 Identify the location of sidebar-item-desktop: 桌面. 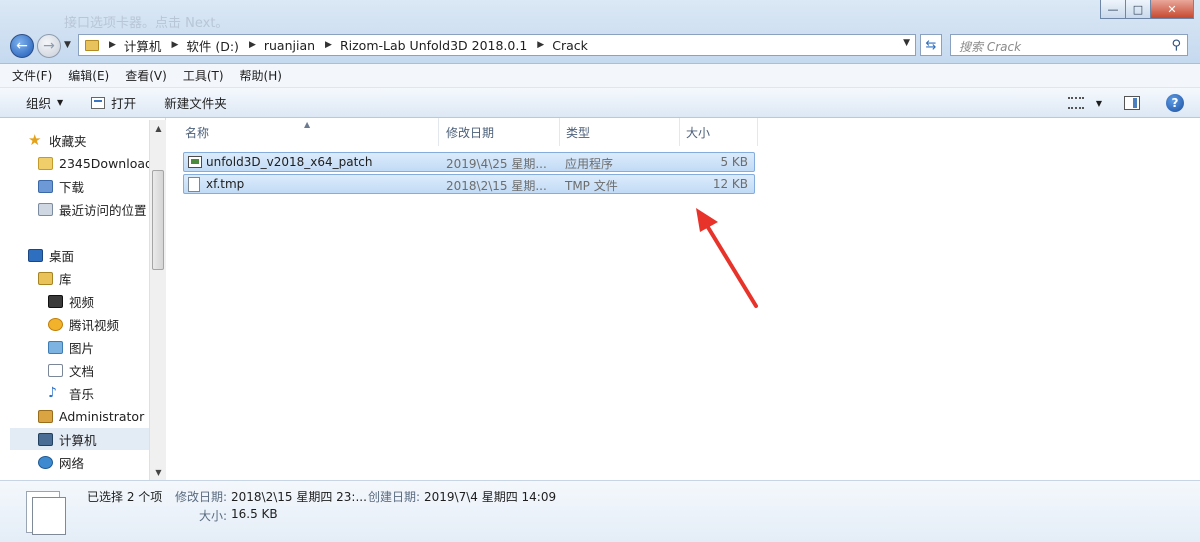
(51, 255).